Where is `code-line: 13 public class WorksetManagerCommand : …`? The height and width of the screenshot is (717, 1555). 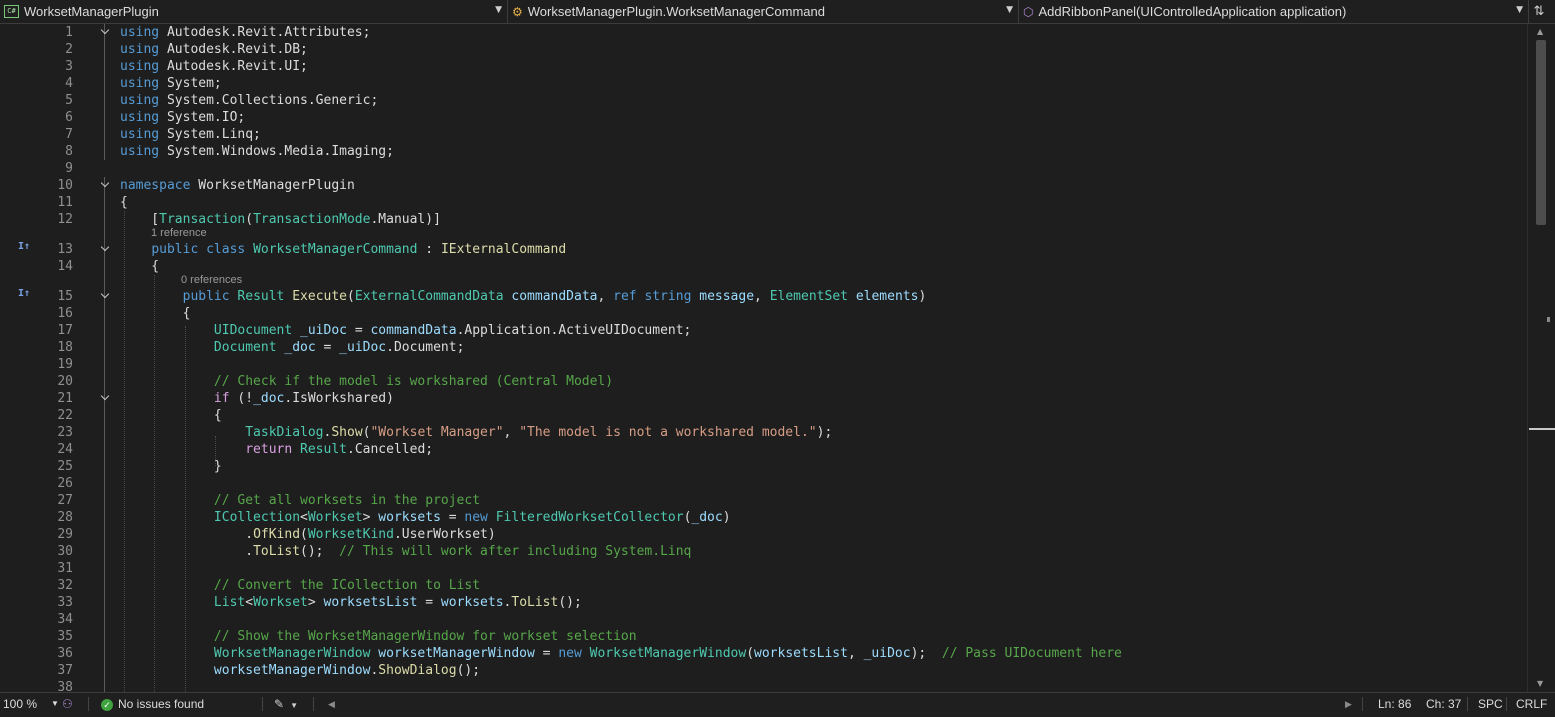 code-line: 13 public class WorksetManagerCommand : … is located at coordinates (763, 249).